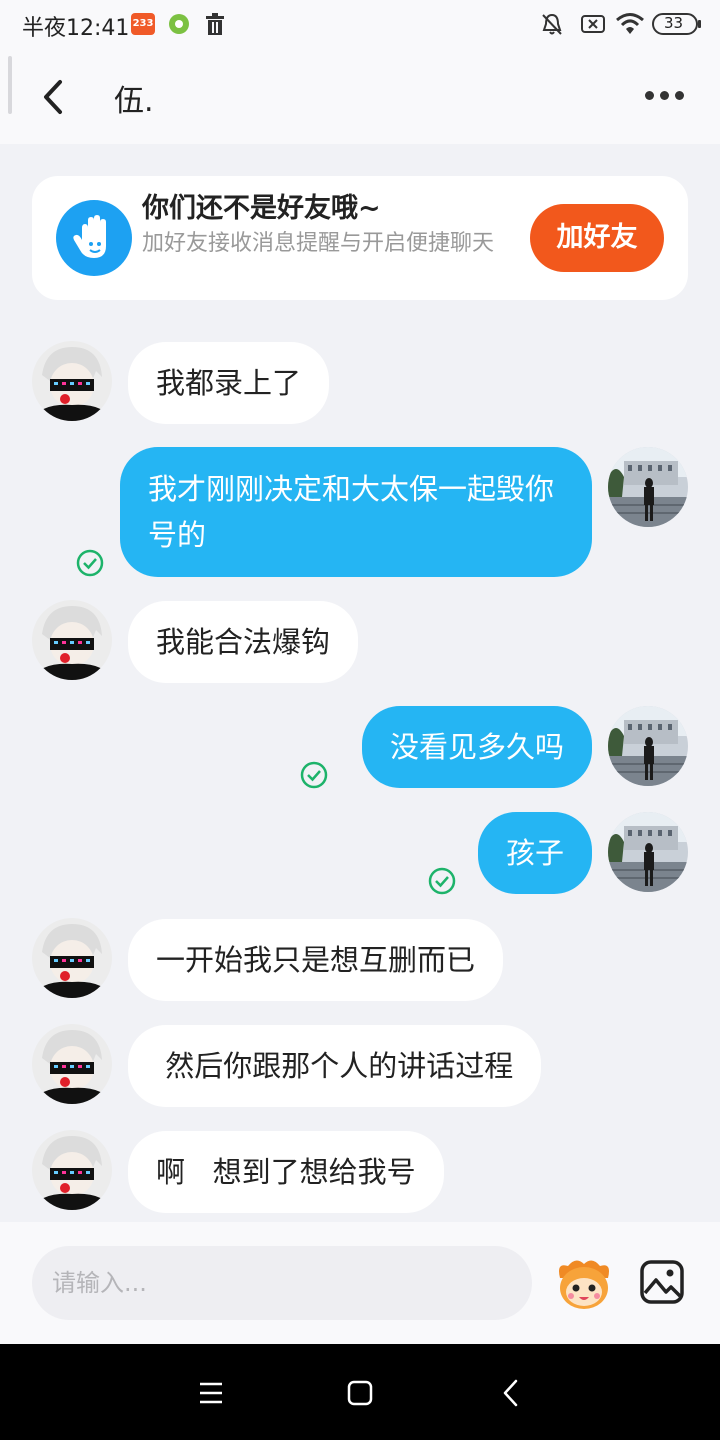 The width and height of the screenshot is (720, 1440). What do you see at coordinates (597, 238) in the screenshot?
I see `add-friend-button: 加好友` at bounding box center [597, 238].